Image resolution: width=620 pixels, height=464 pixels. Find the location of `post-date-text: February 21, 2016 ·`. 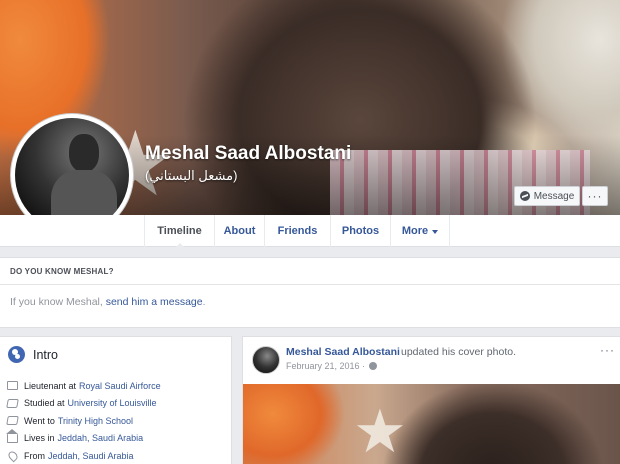

post-date-text: February 21, 2016 · is located at coordinates (326, 366).